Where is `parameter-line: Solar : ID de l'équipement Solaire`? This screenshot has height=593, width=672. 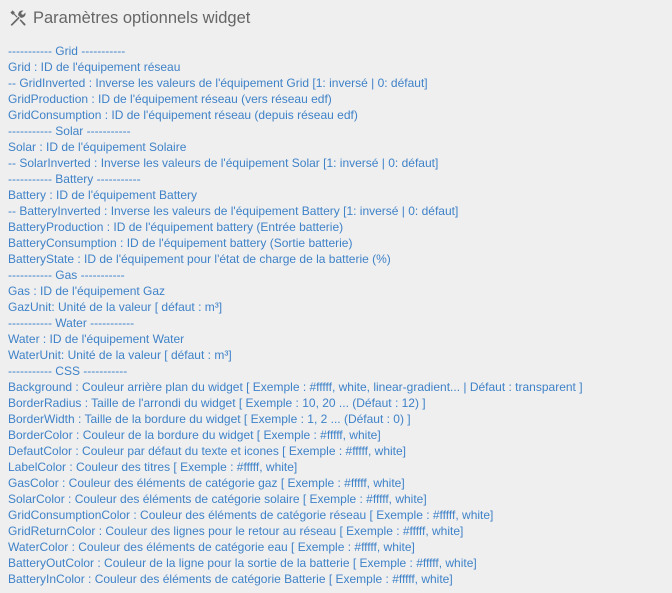 parameter-line: Solar : ID de l'équipement Solaire is located at coordinates (97, 147).